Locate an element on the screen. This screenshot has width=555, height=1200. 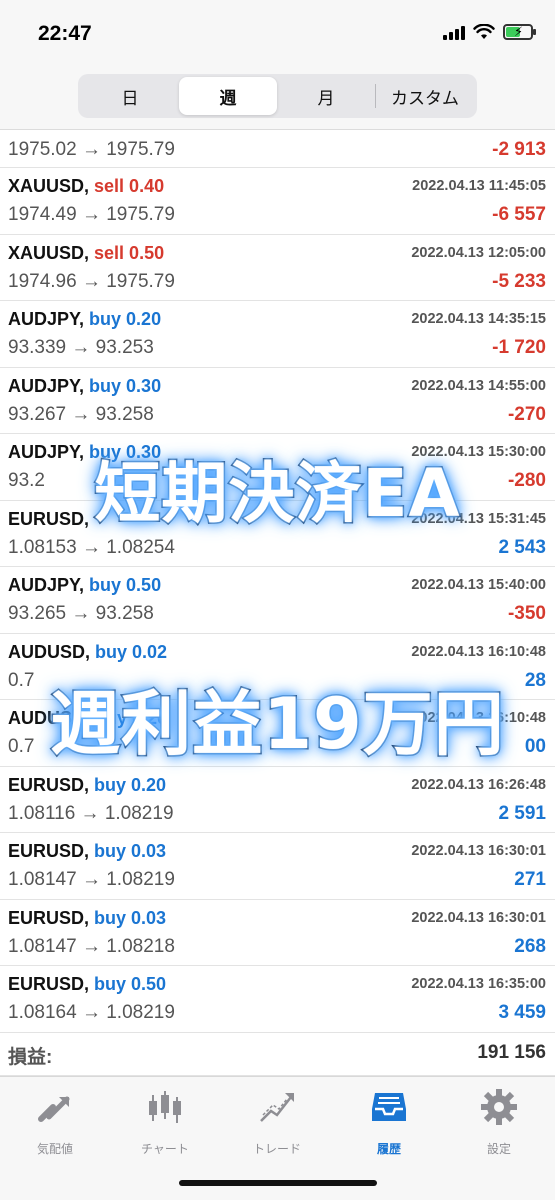
period-custom-label: カスタム is located at coordinates (425, 98).